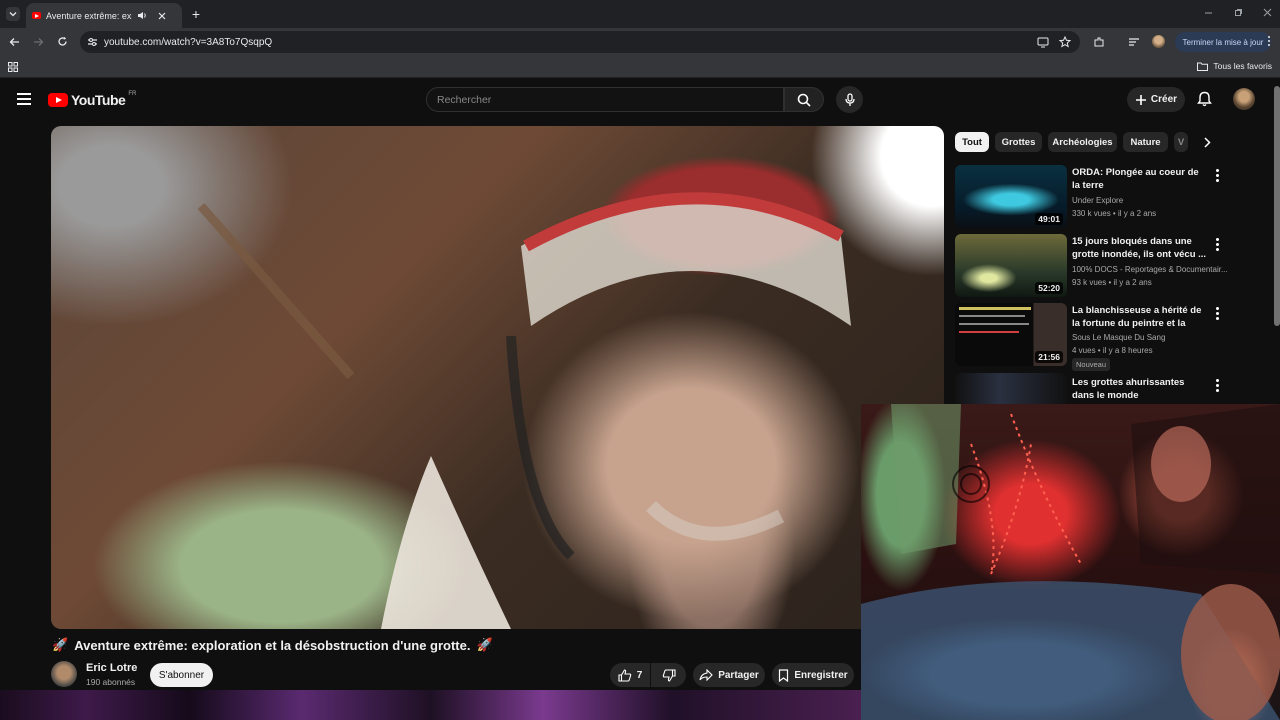 The height and width of the screenshot is (720, 1280). I want to click on youtube-favicon-icon, so click(36, 15).